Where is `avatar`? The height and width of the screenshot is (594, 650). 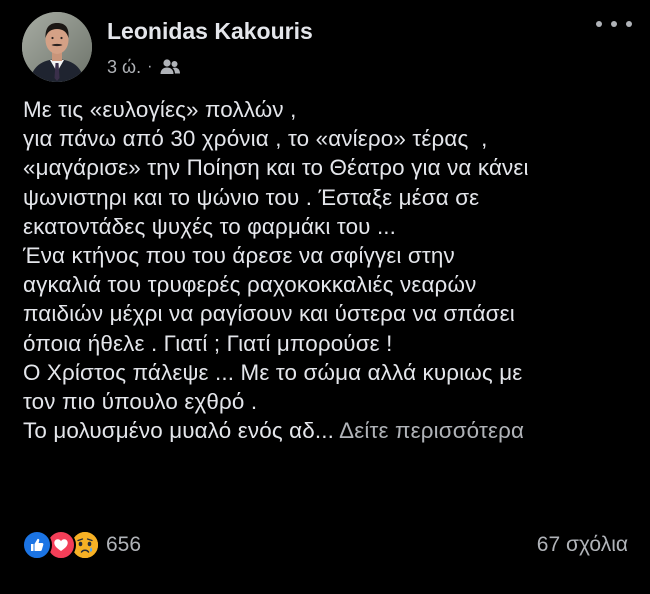
avatar is located at coordinates (57, 47).